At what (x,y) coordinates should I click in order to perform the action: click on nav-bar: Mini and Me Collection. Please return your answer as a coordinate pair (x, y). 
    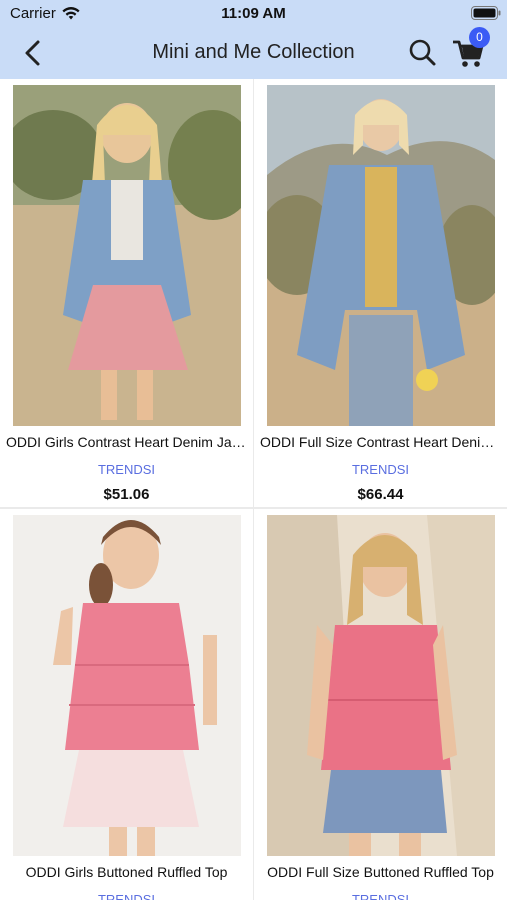
    Looking at the image, I should click on (253, 53).